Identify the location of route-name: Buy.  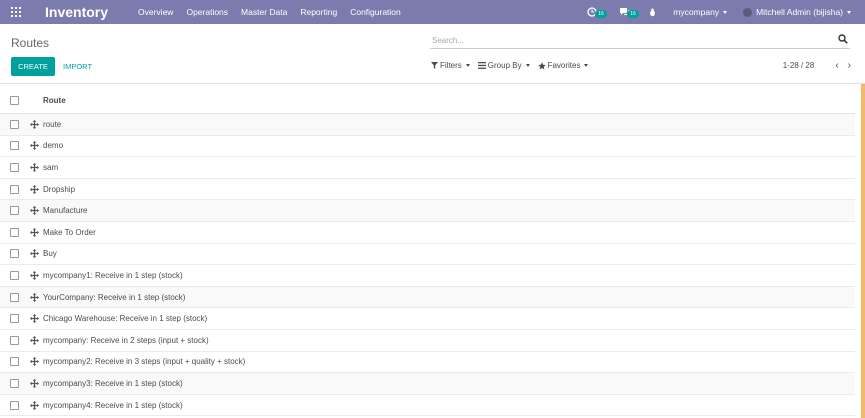
(50, 254).